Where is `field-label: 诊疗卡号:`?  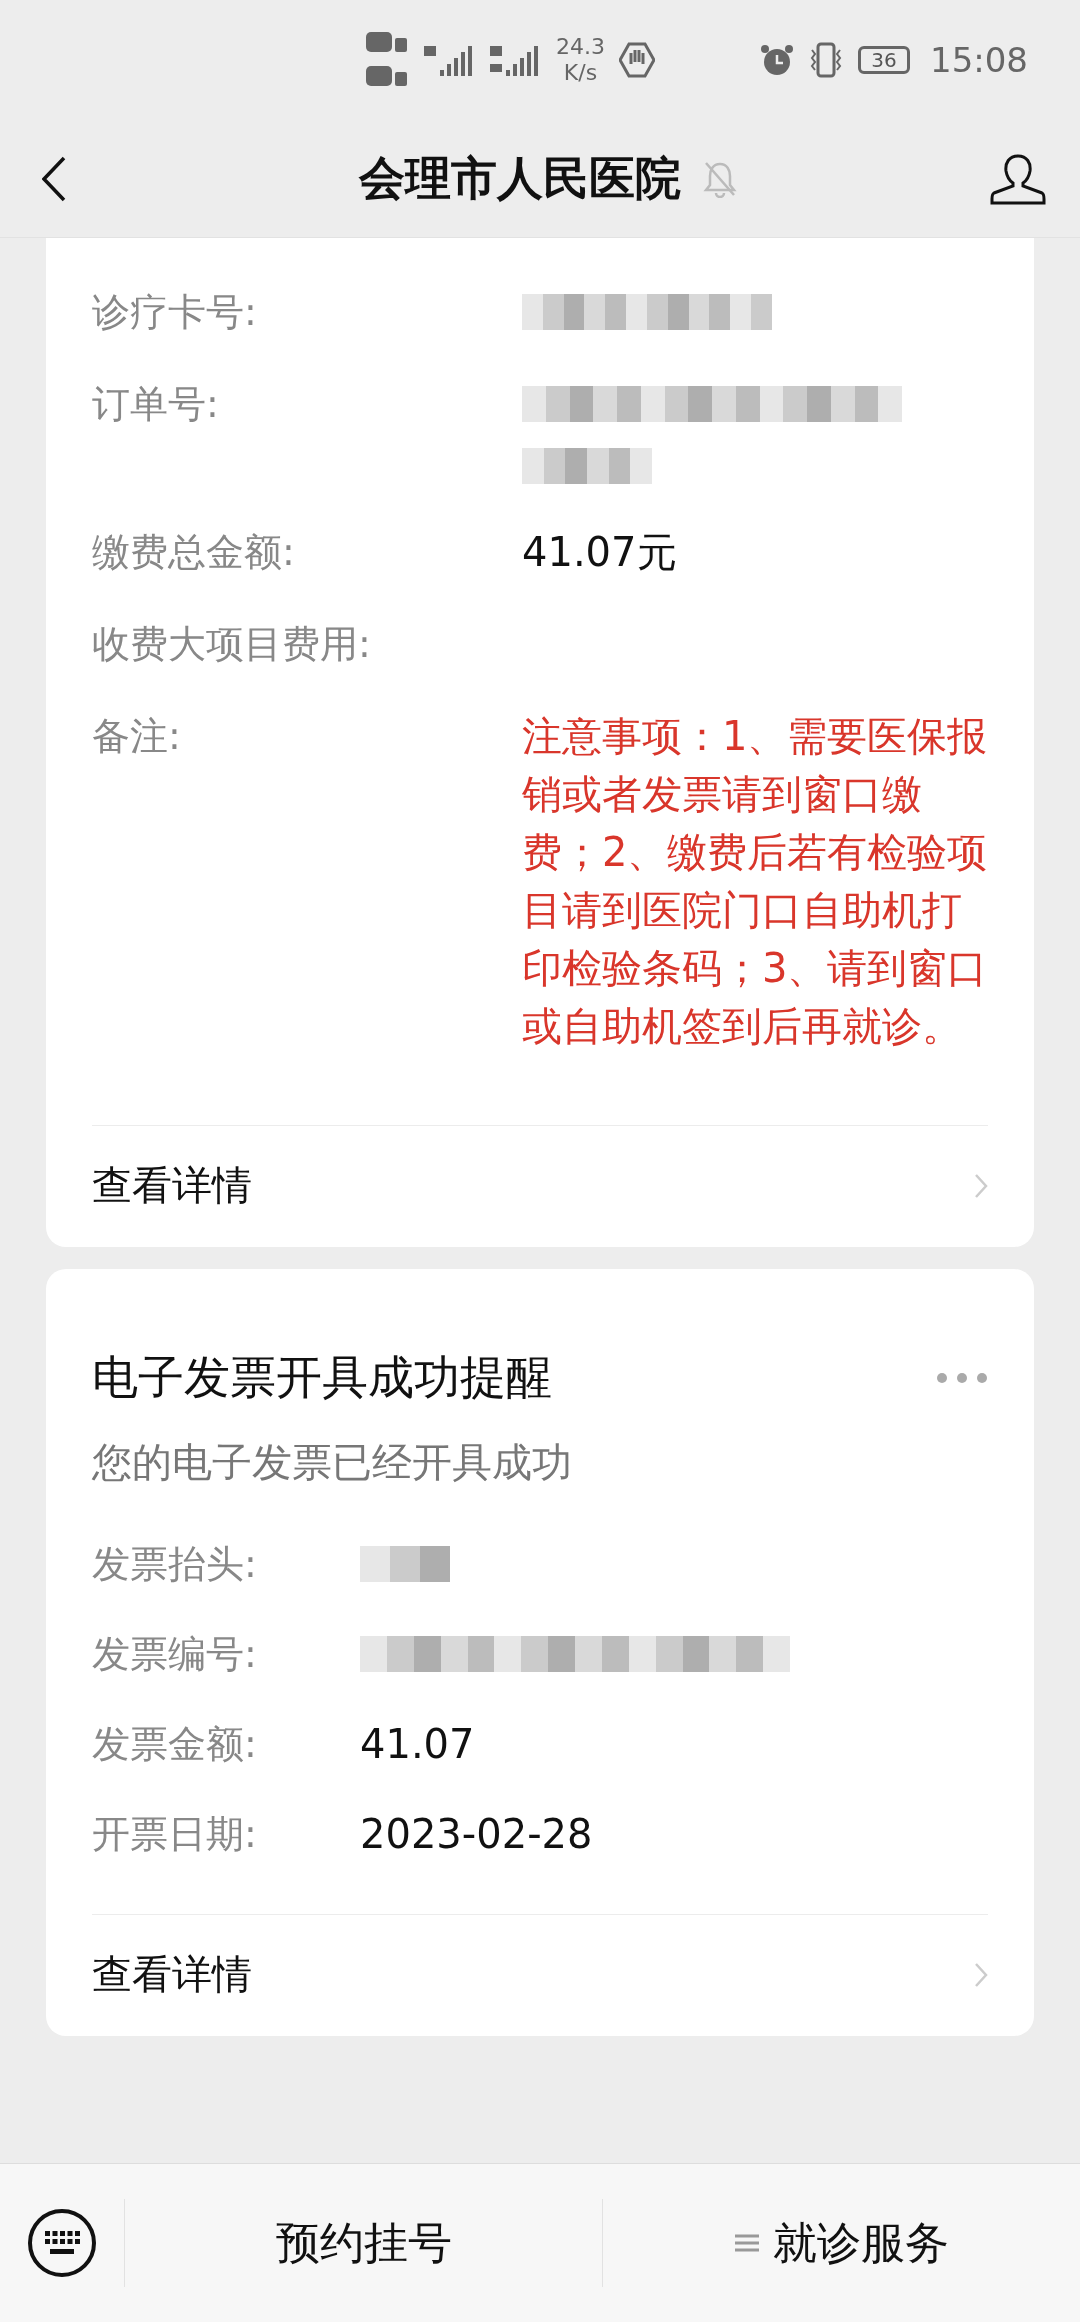
field-label: 诊疗卡号: is located at coordinates (175, 312).